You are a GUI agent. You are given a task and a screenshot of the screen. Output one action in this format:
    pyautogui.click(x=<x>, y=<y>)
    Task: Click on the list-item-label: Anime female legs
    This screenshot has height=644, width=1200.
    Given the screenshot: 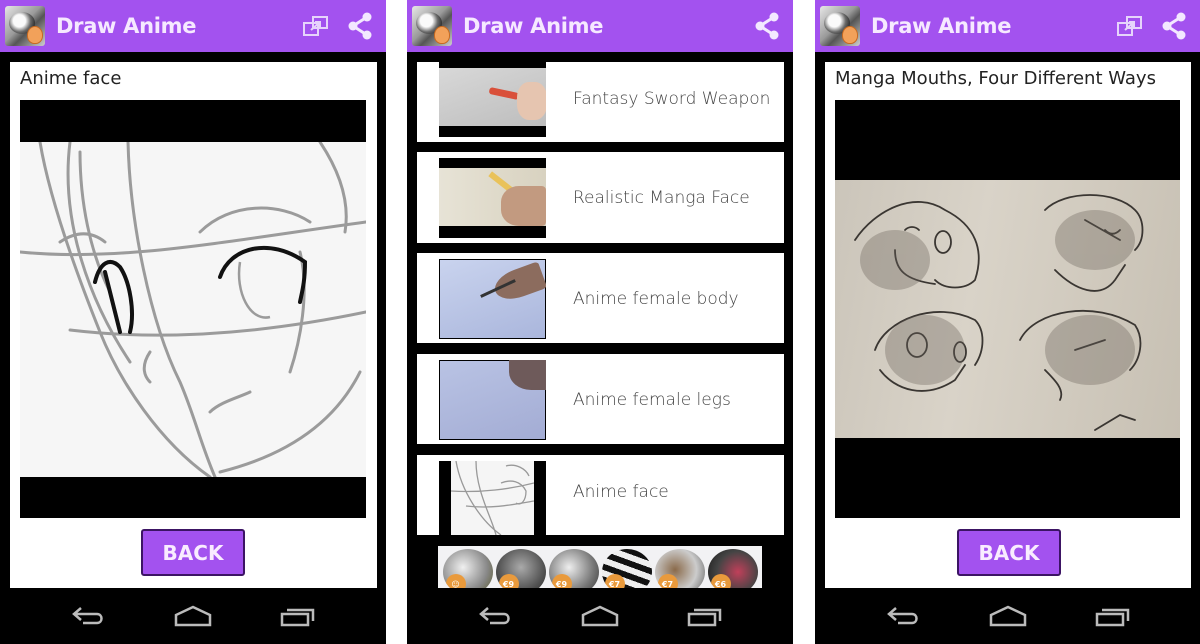 What is the action you would take?
    pyautogui.click(x=652, y=400)
    